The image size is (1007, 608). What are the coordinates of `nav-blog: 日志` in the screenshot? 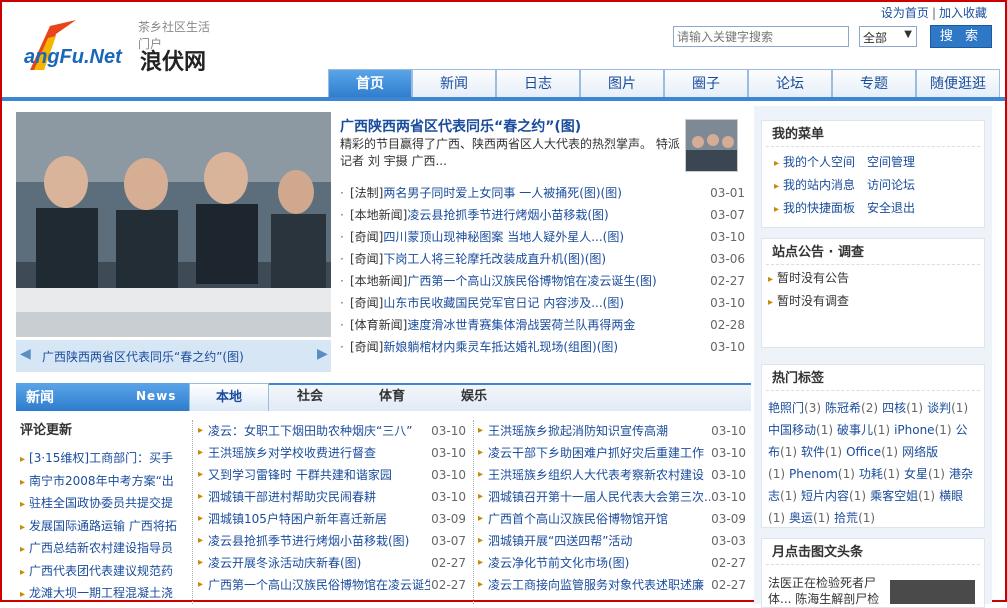 It's located at (538, 83).